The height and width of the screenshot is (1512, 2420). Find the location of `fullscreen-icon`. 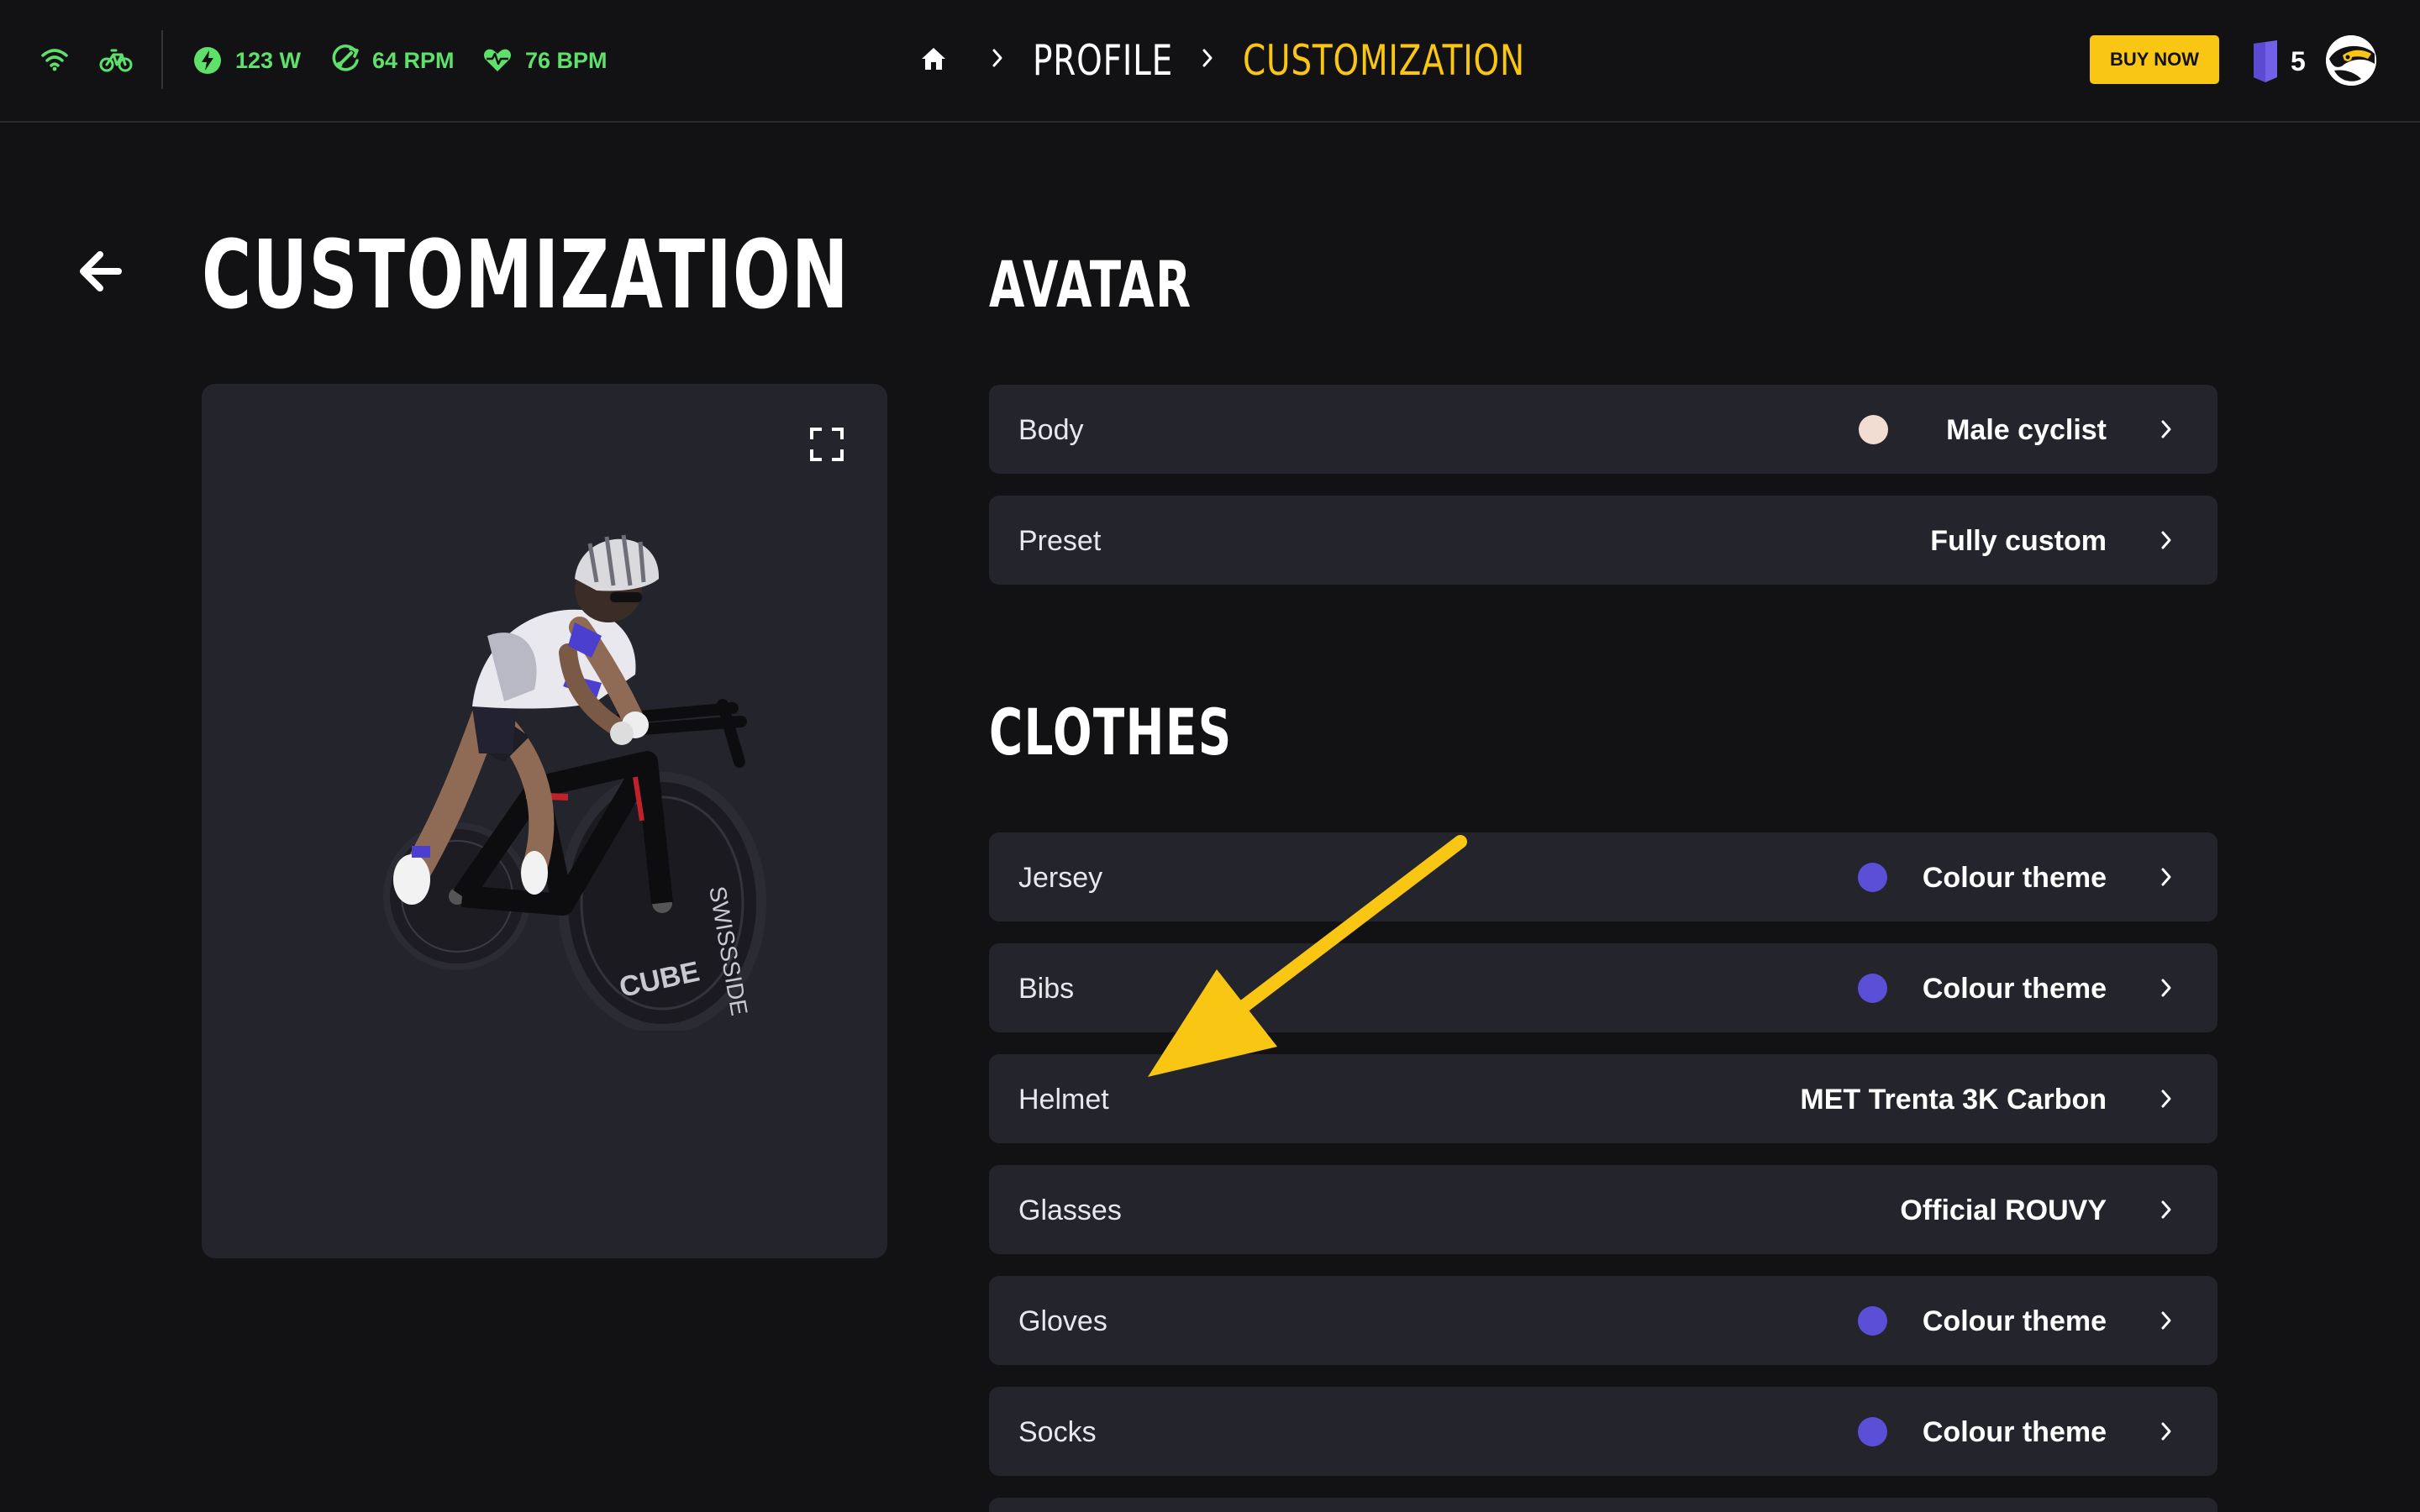

fullscreen-icon is located at coordinates (827, 446).